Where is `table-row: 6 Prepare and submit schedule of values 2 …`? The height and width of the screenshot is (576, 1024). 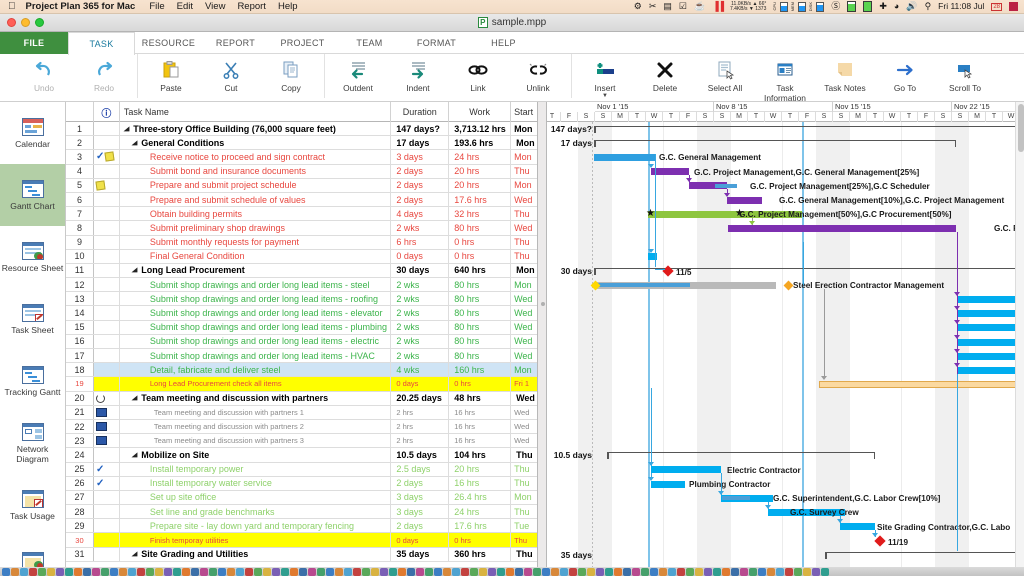 table-row: 6 Prepare and submit schedule of values 2 … is located at coordinates (305, 200).